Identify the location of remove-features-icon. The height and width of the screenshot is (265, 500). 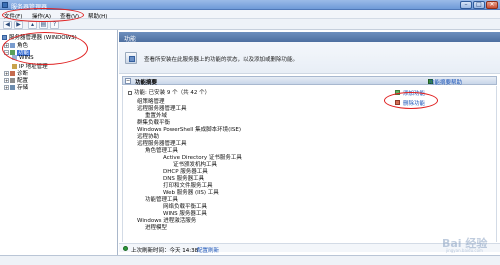
(397, 102).